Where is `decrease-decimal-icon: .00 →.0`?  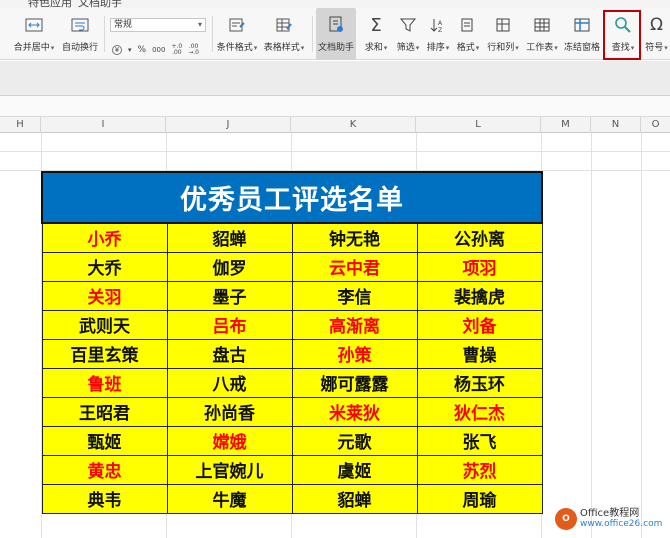 decrease-decimal-icon: .00 →.0 is located at coordinates (193, 50).